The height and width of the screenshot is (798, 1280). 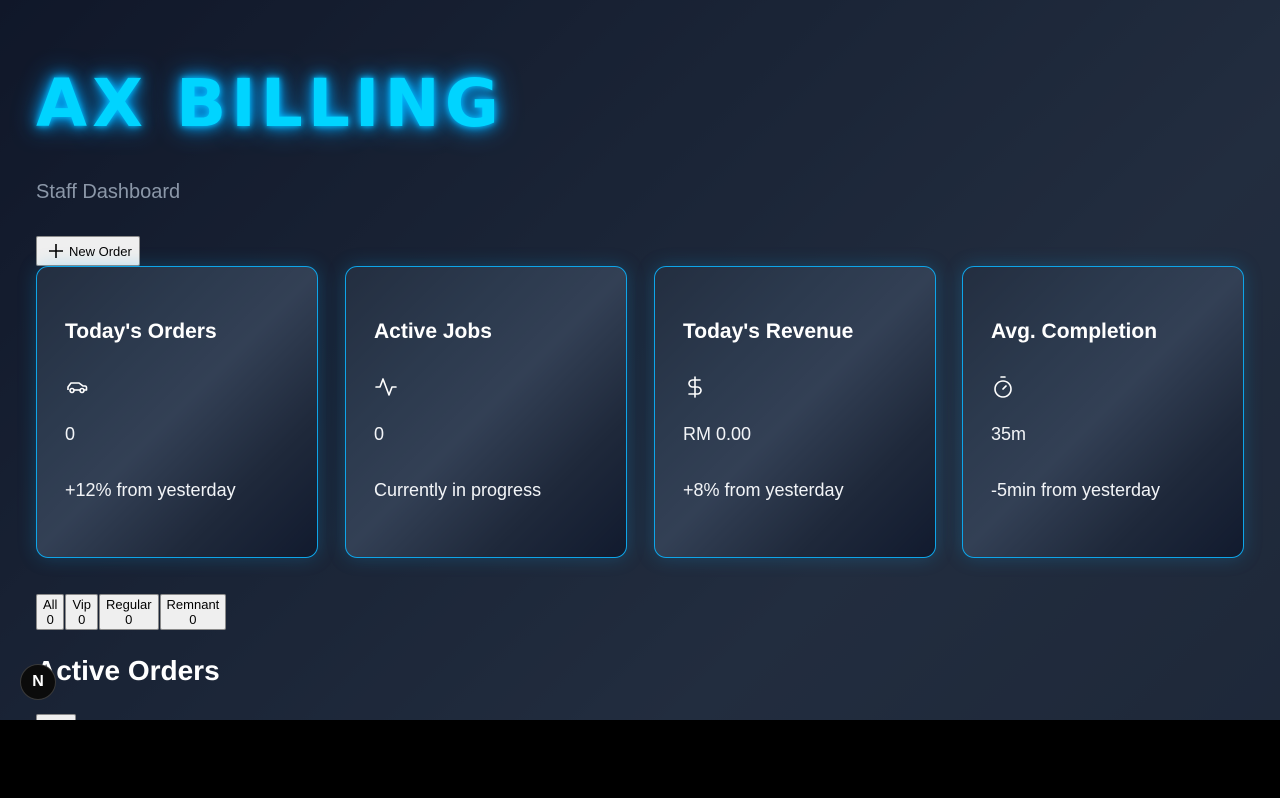 I want to click on stat-card-title: Today's Revenue, so click(x=768, y=331).